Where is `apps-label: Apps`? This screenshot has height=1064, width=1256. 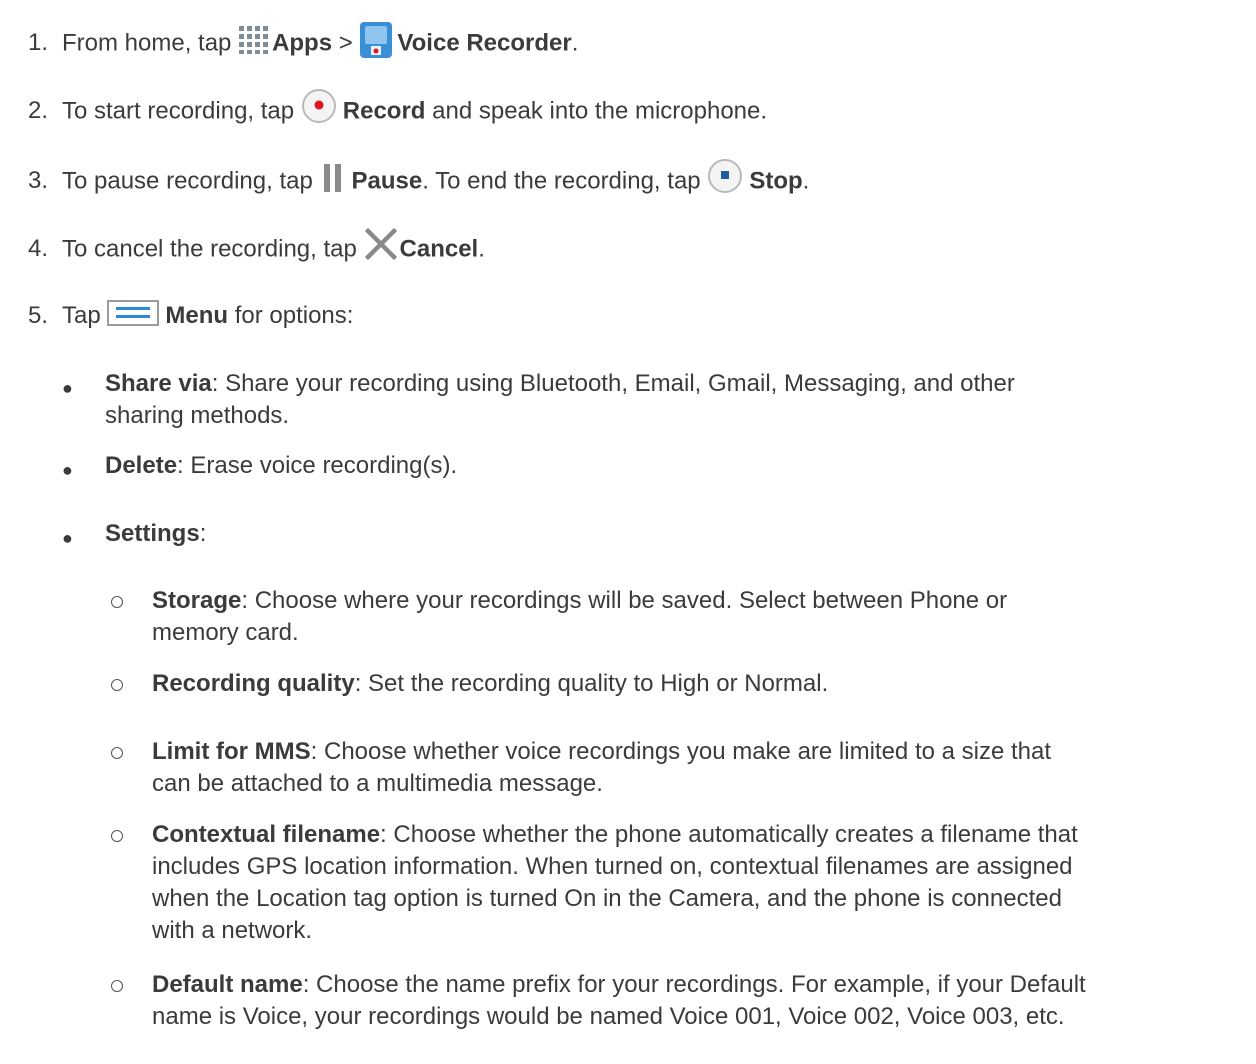
apps-label: Apps is located at coordinates (302, 43).